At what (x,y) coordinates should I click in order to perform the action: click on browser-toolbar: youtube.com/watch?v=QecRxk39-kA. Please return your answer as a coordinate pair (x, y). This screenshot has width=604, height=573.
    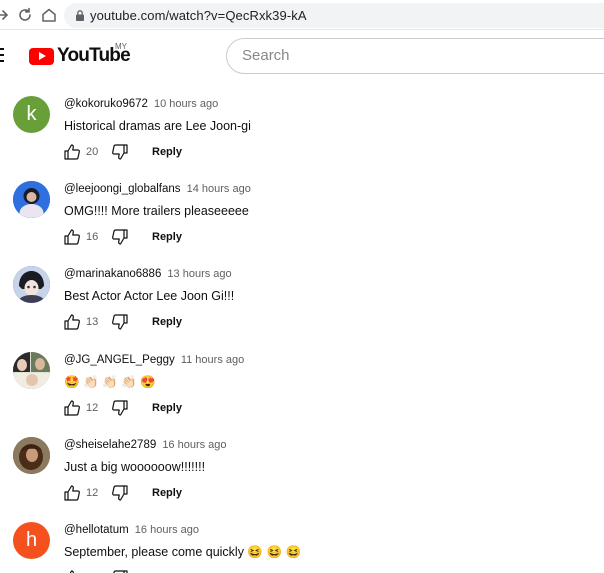
    Looking at the image, I should click on (302, 15).